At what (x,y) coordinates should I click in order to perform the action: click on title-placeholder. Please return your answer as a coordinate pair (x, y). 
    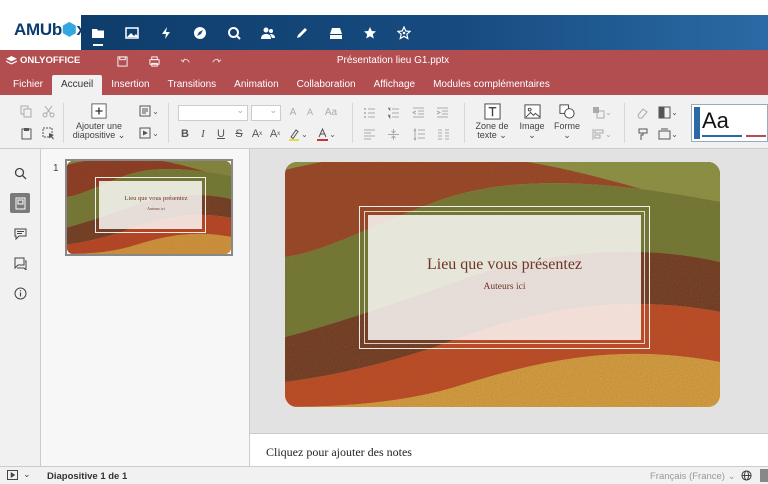
    Looking at the image, I should click on (504, 277).